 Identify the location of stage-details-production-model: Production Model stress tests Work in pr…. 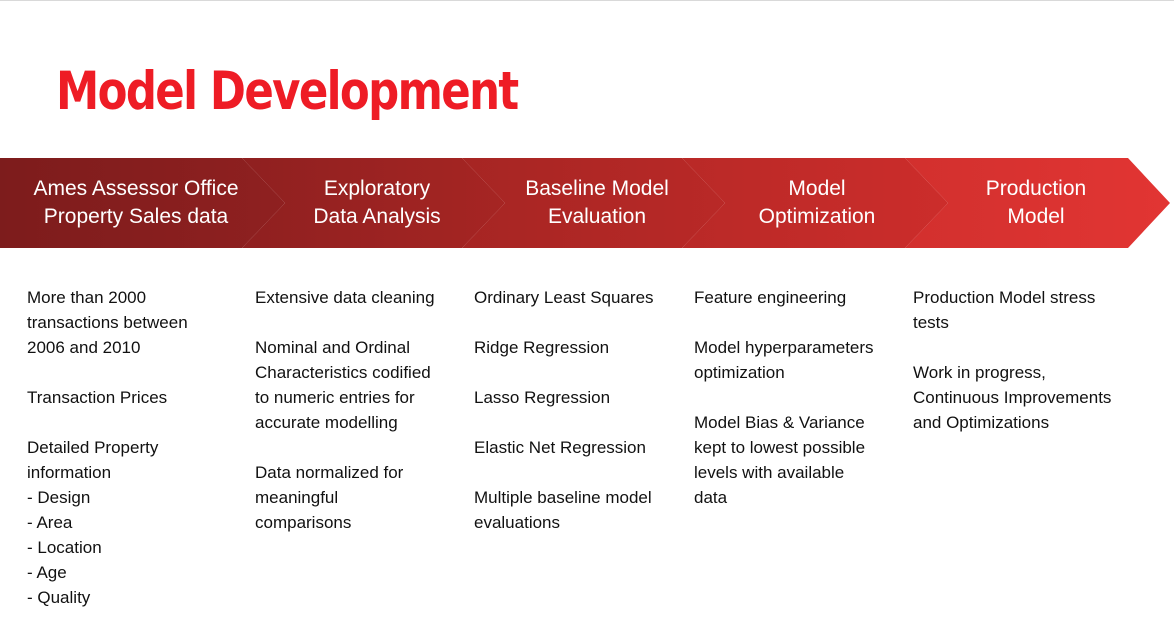
(1012, 360).